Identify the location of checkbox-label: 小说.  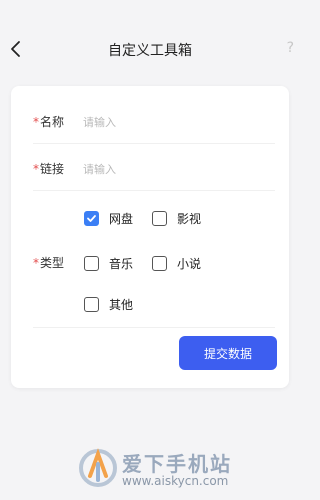
(189, 263).